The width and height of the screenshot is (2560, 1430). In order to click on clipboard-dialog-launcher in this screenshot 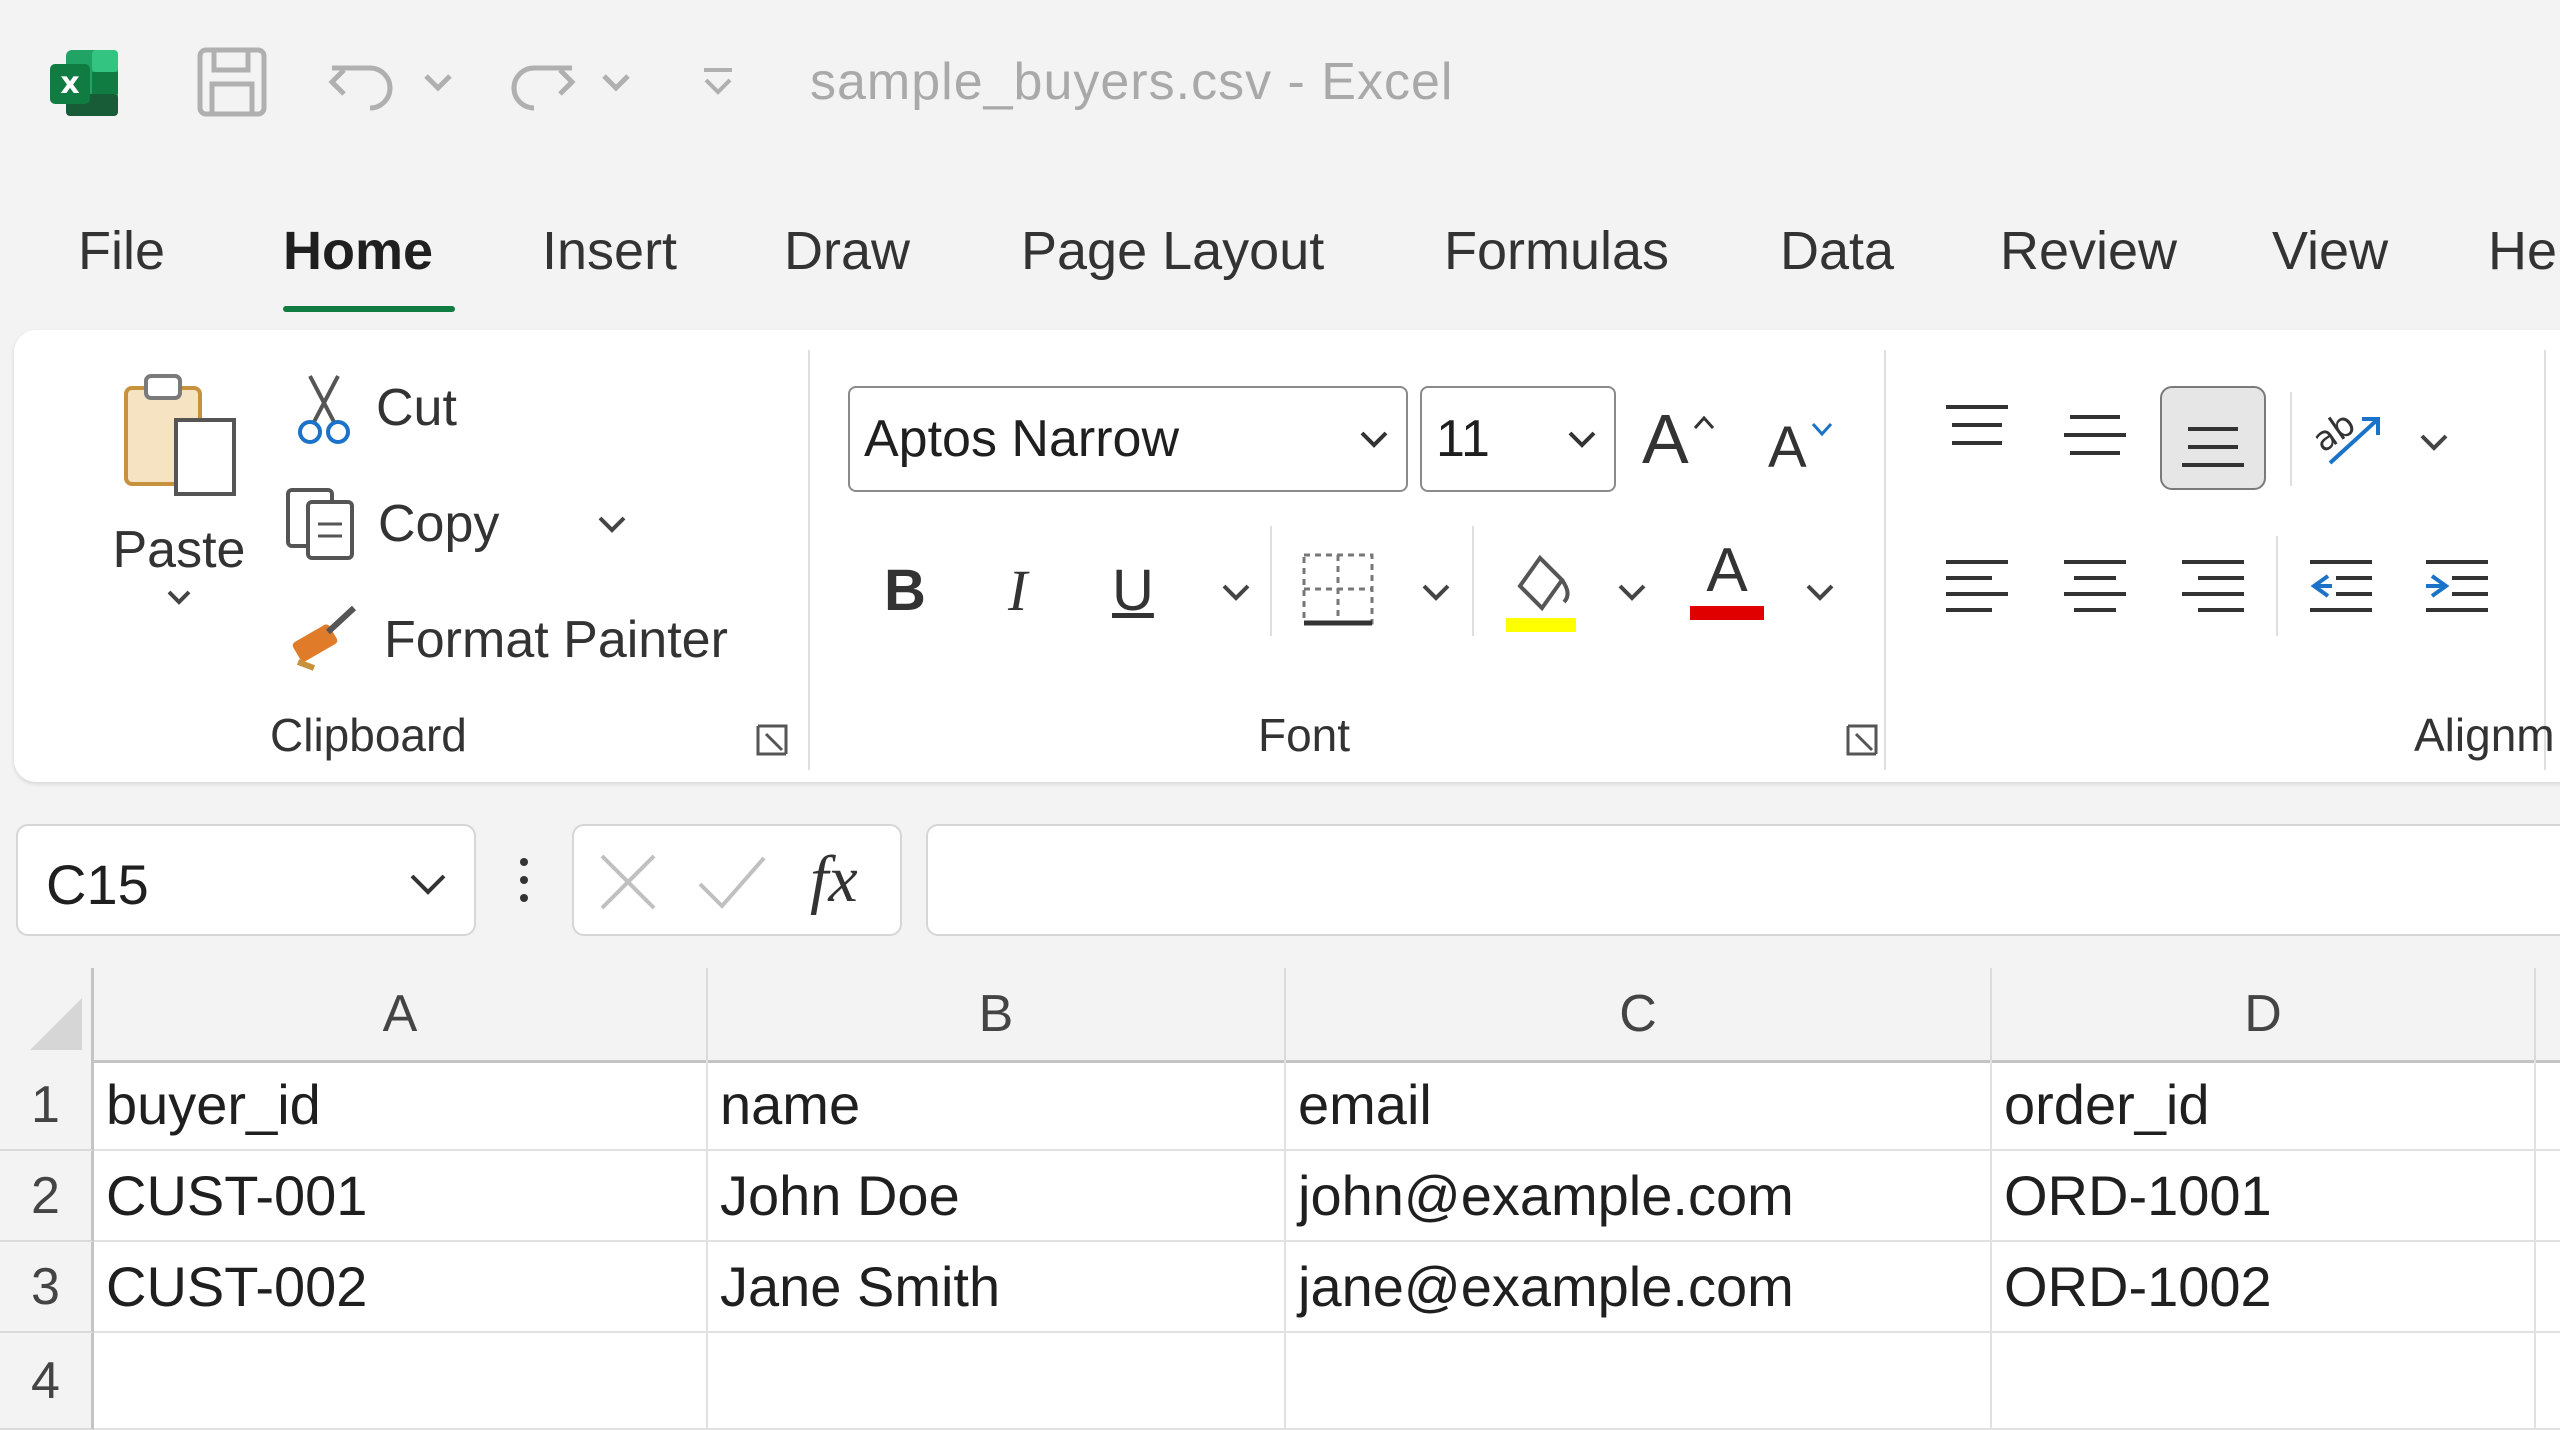, I will do `click(772, 740)`.